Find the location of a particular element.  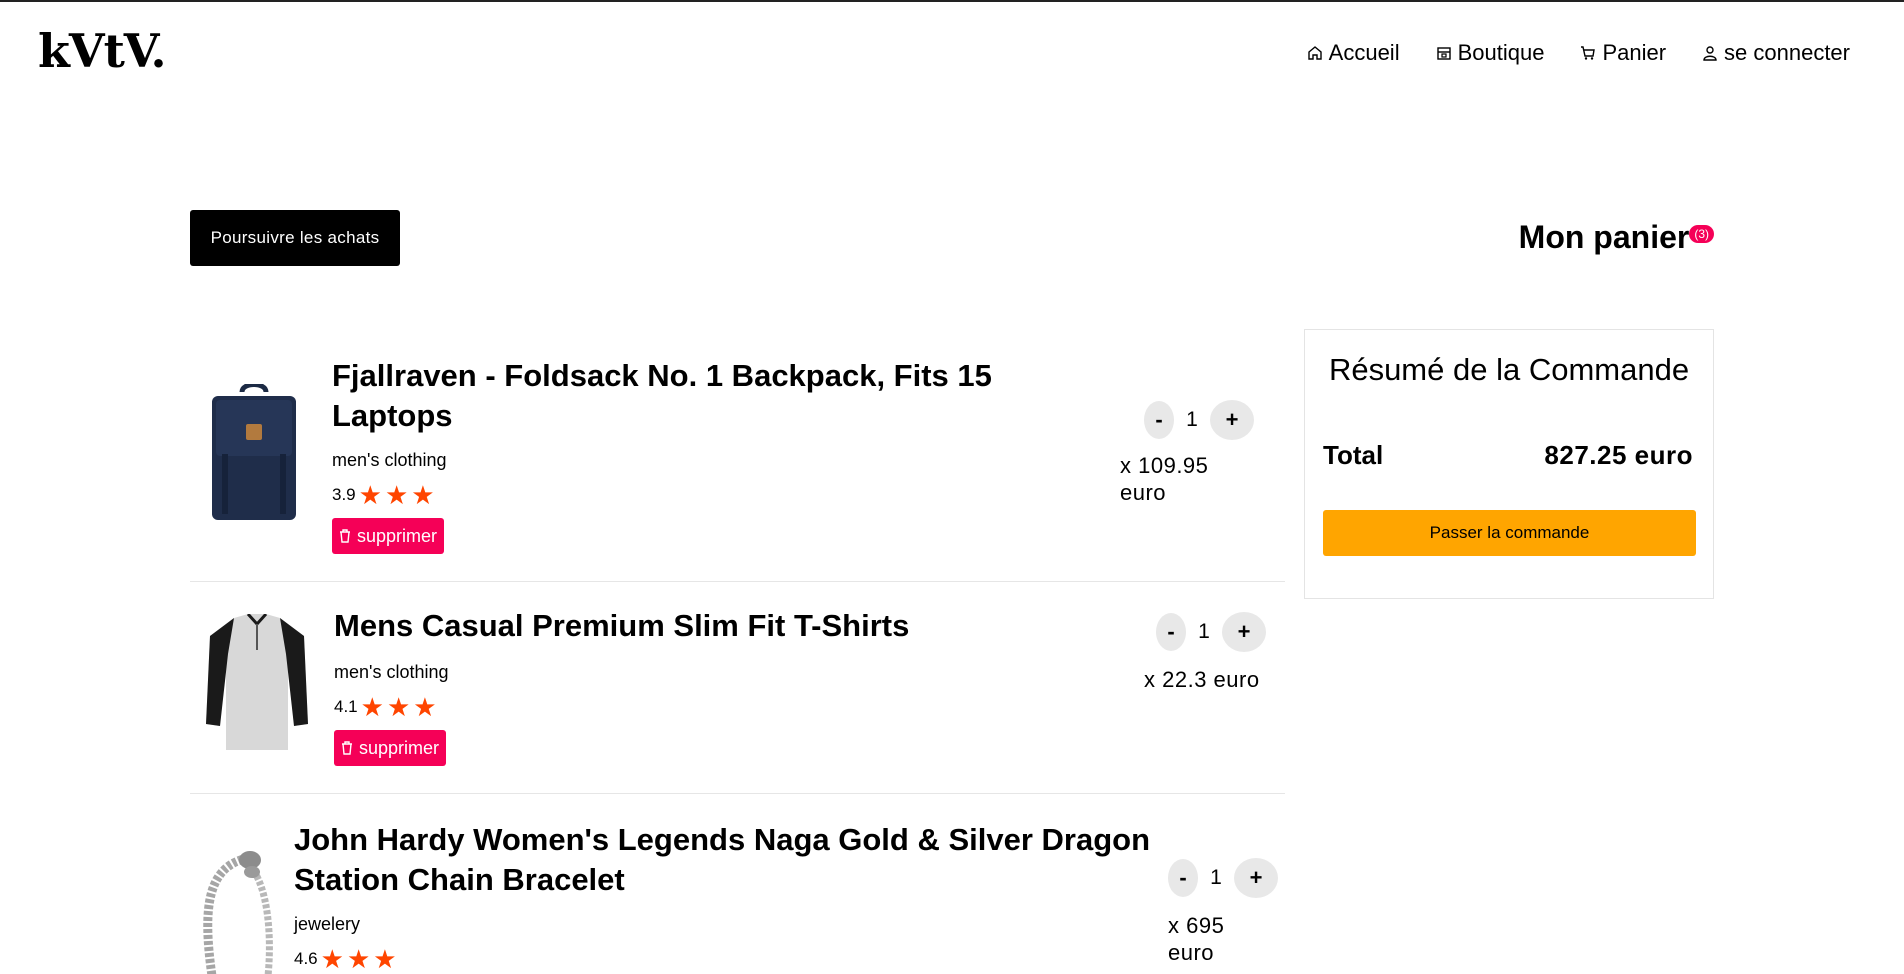

nav-item-panier: Panier is located at coordinates (1623, 53).